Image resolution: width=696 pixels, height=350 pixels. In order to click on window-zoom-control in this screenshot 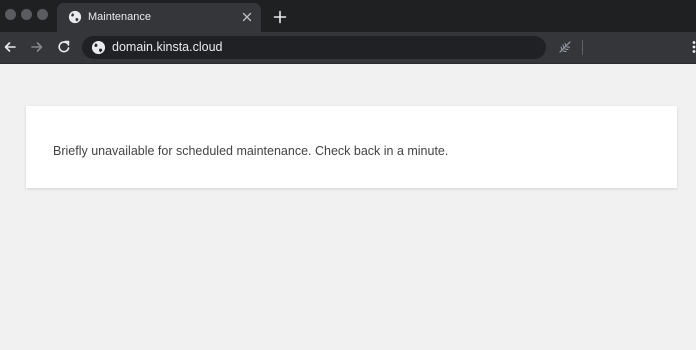, I will do `click(42, 14)`.